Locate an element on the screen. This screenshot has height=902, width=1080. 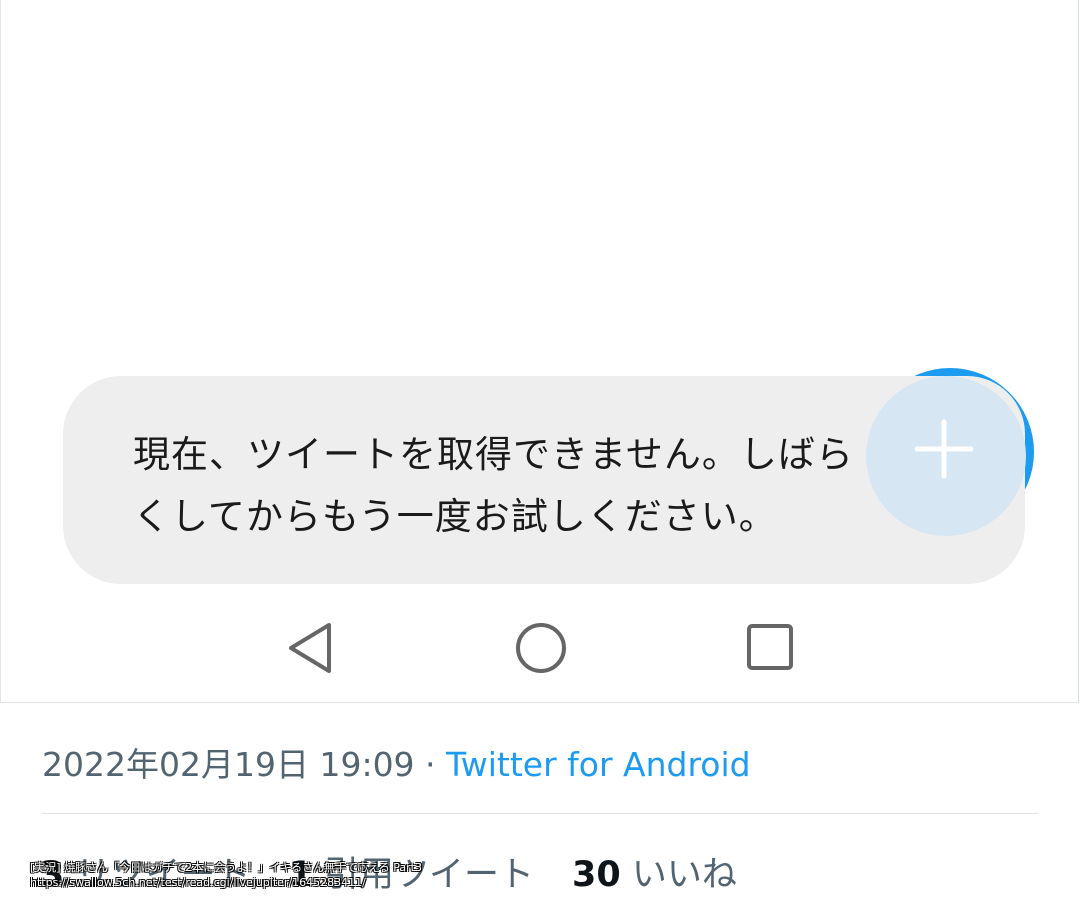
circle-home-icon is located at coordinates (541, 648).